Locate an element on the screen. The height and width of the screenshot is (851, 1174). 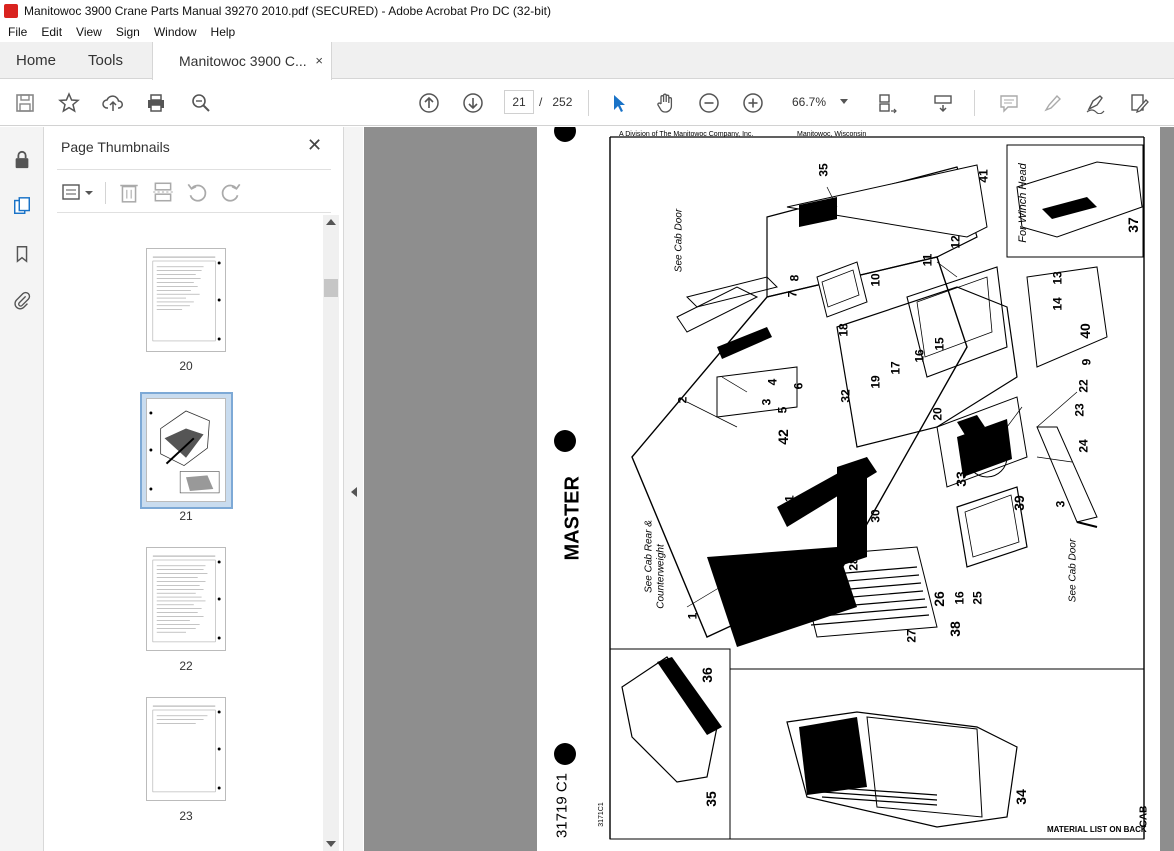
rotate-right-icon is located at coordinates (231, 192).